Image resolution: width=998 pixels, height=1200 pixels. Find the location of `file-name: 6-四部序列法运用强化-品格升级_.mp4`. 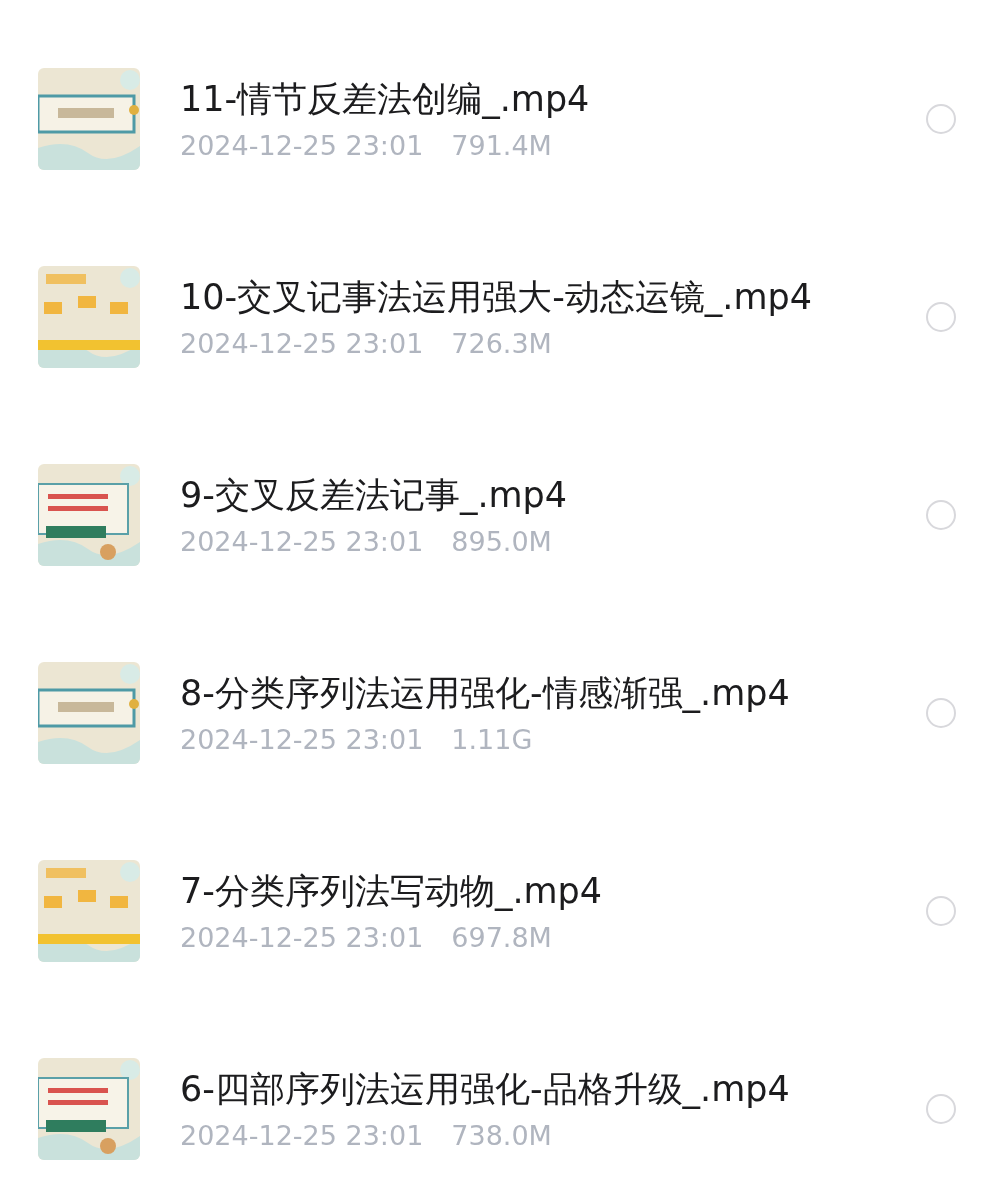

file-name: 6-四部序列法运用强化-品格升级_.mp4 is located at coordinates (485, 1089).